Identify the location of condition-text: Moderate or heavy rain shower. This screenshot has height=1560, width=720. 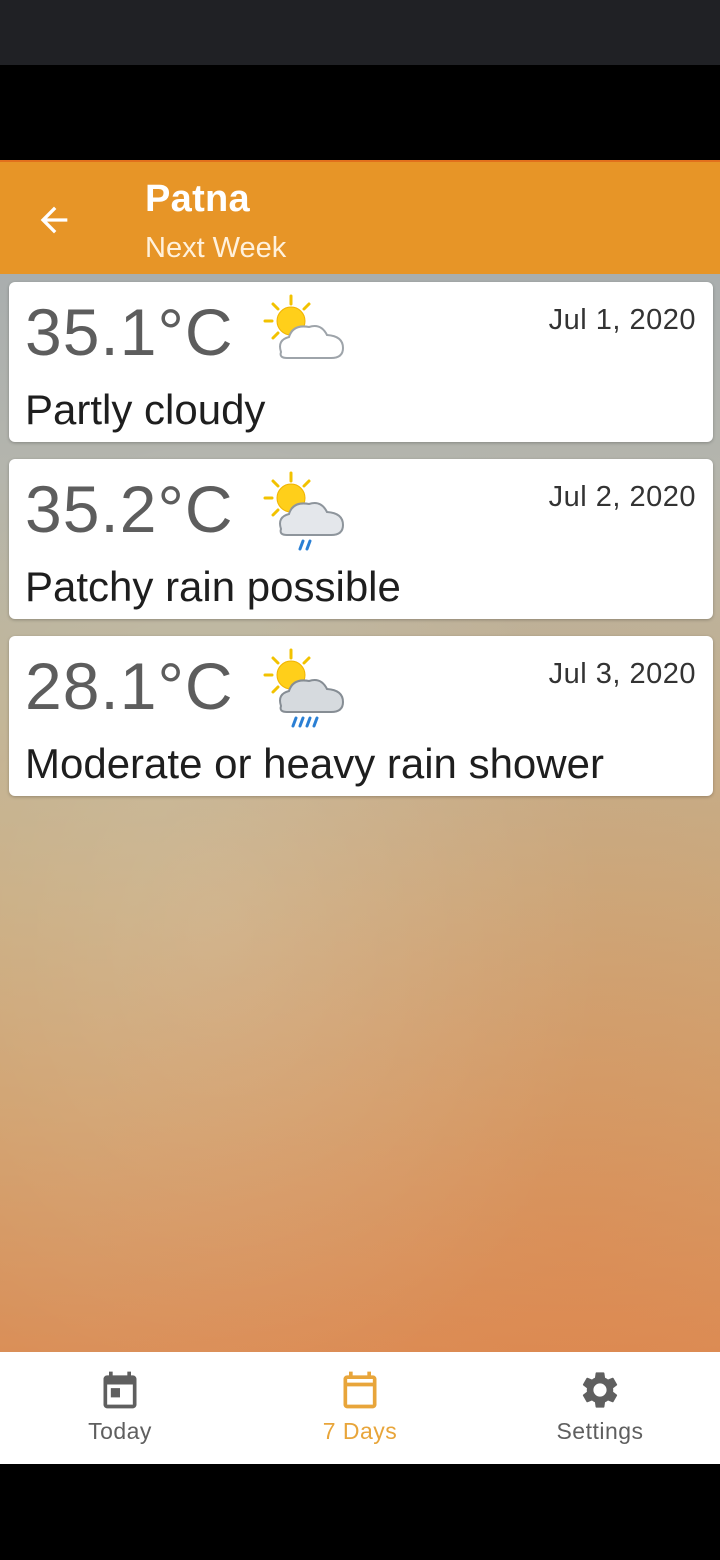
(314, 763).